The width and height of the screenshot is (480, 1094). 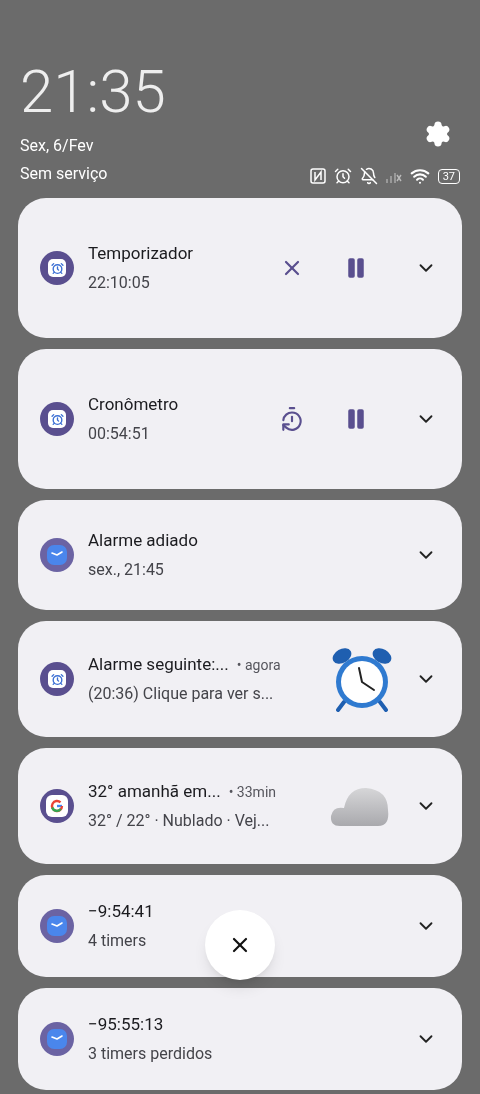 What do you see at coordinates (292, 419) in the screenshot?
I see `timer-icon` at bounding box center [292, 419].